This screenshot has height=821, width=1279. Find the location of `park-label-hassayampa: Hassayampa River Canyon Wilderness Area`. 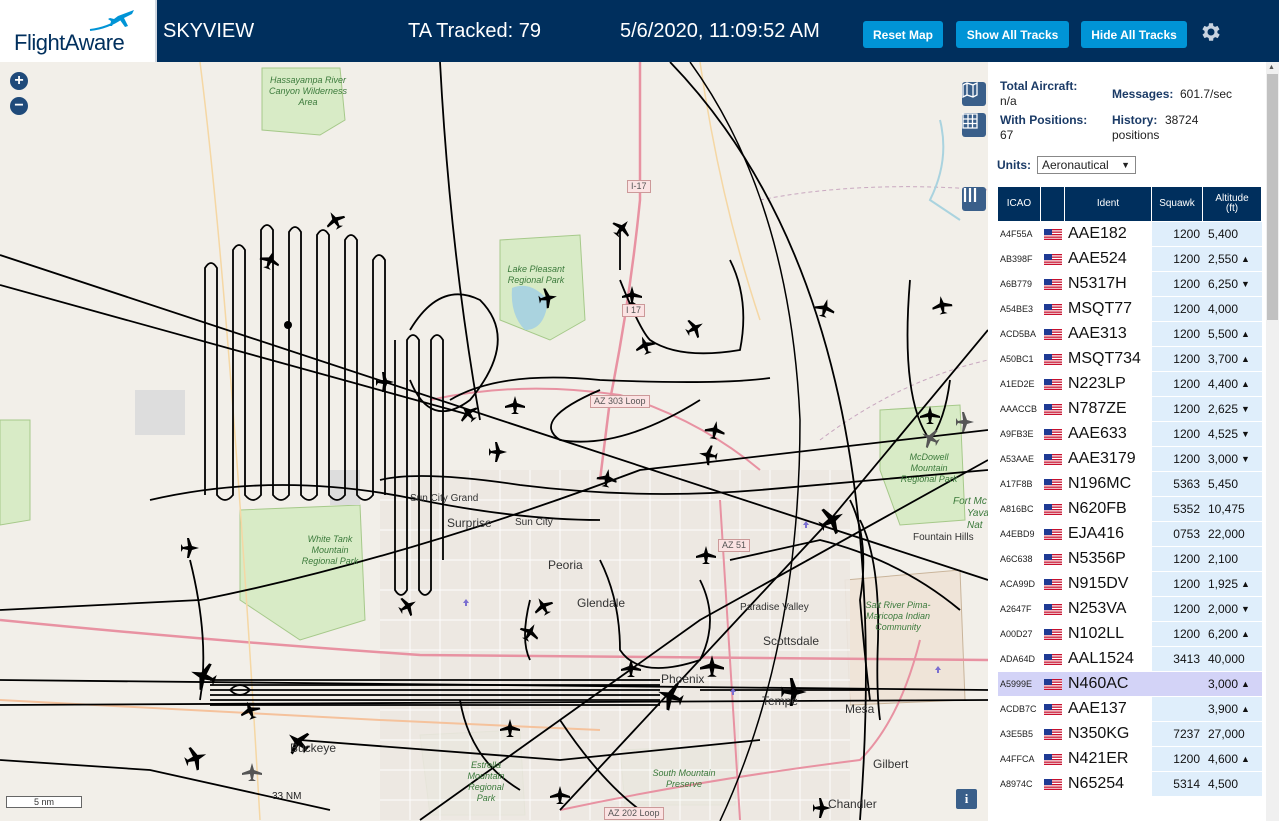

park-label-hassayampa: Hassayampa River Canyon Wilderness Area is located at coordinates (308, 91).